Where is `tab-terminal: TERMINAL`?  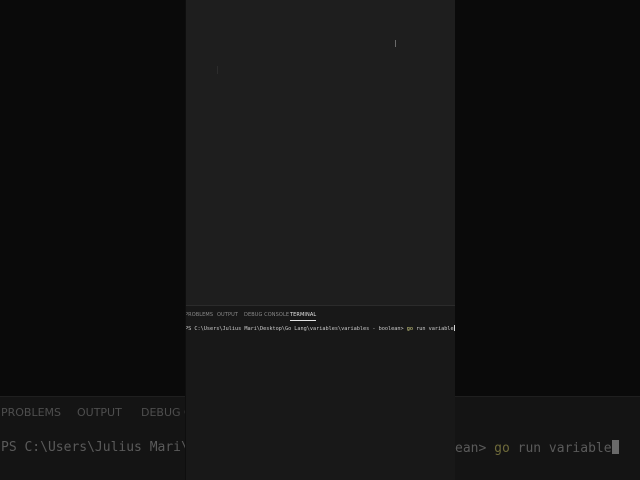
tab-terminal: TERMINAL is located at coordinates (303, 316).